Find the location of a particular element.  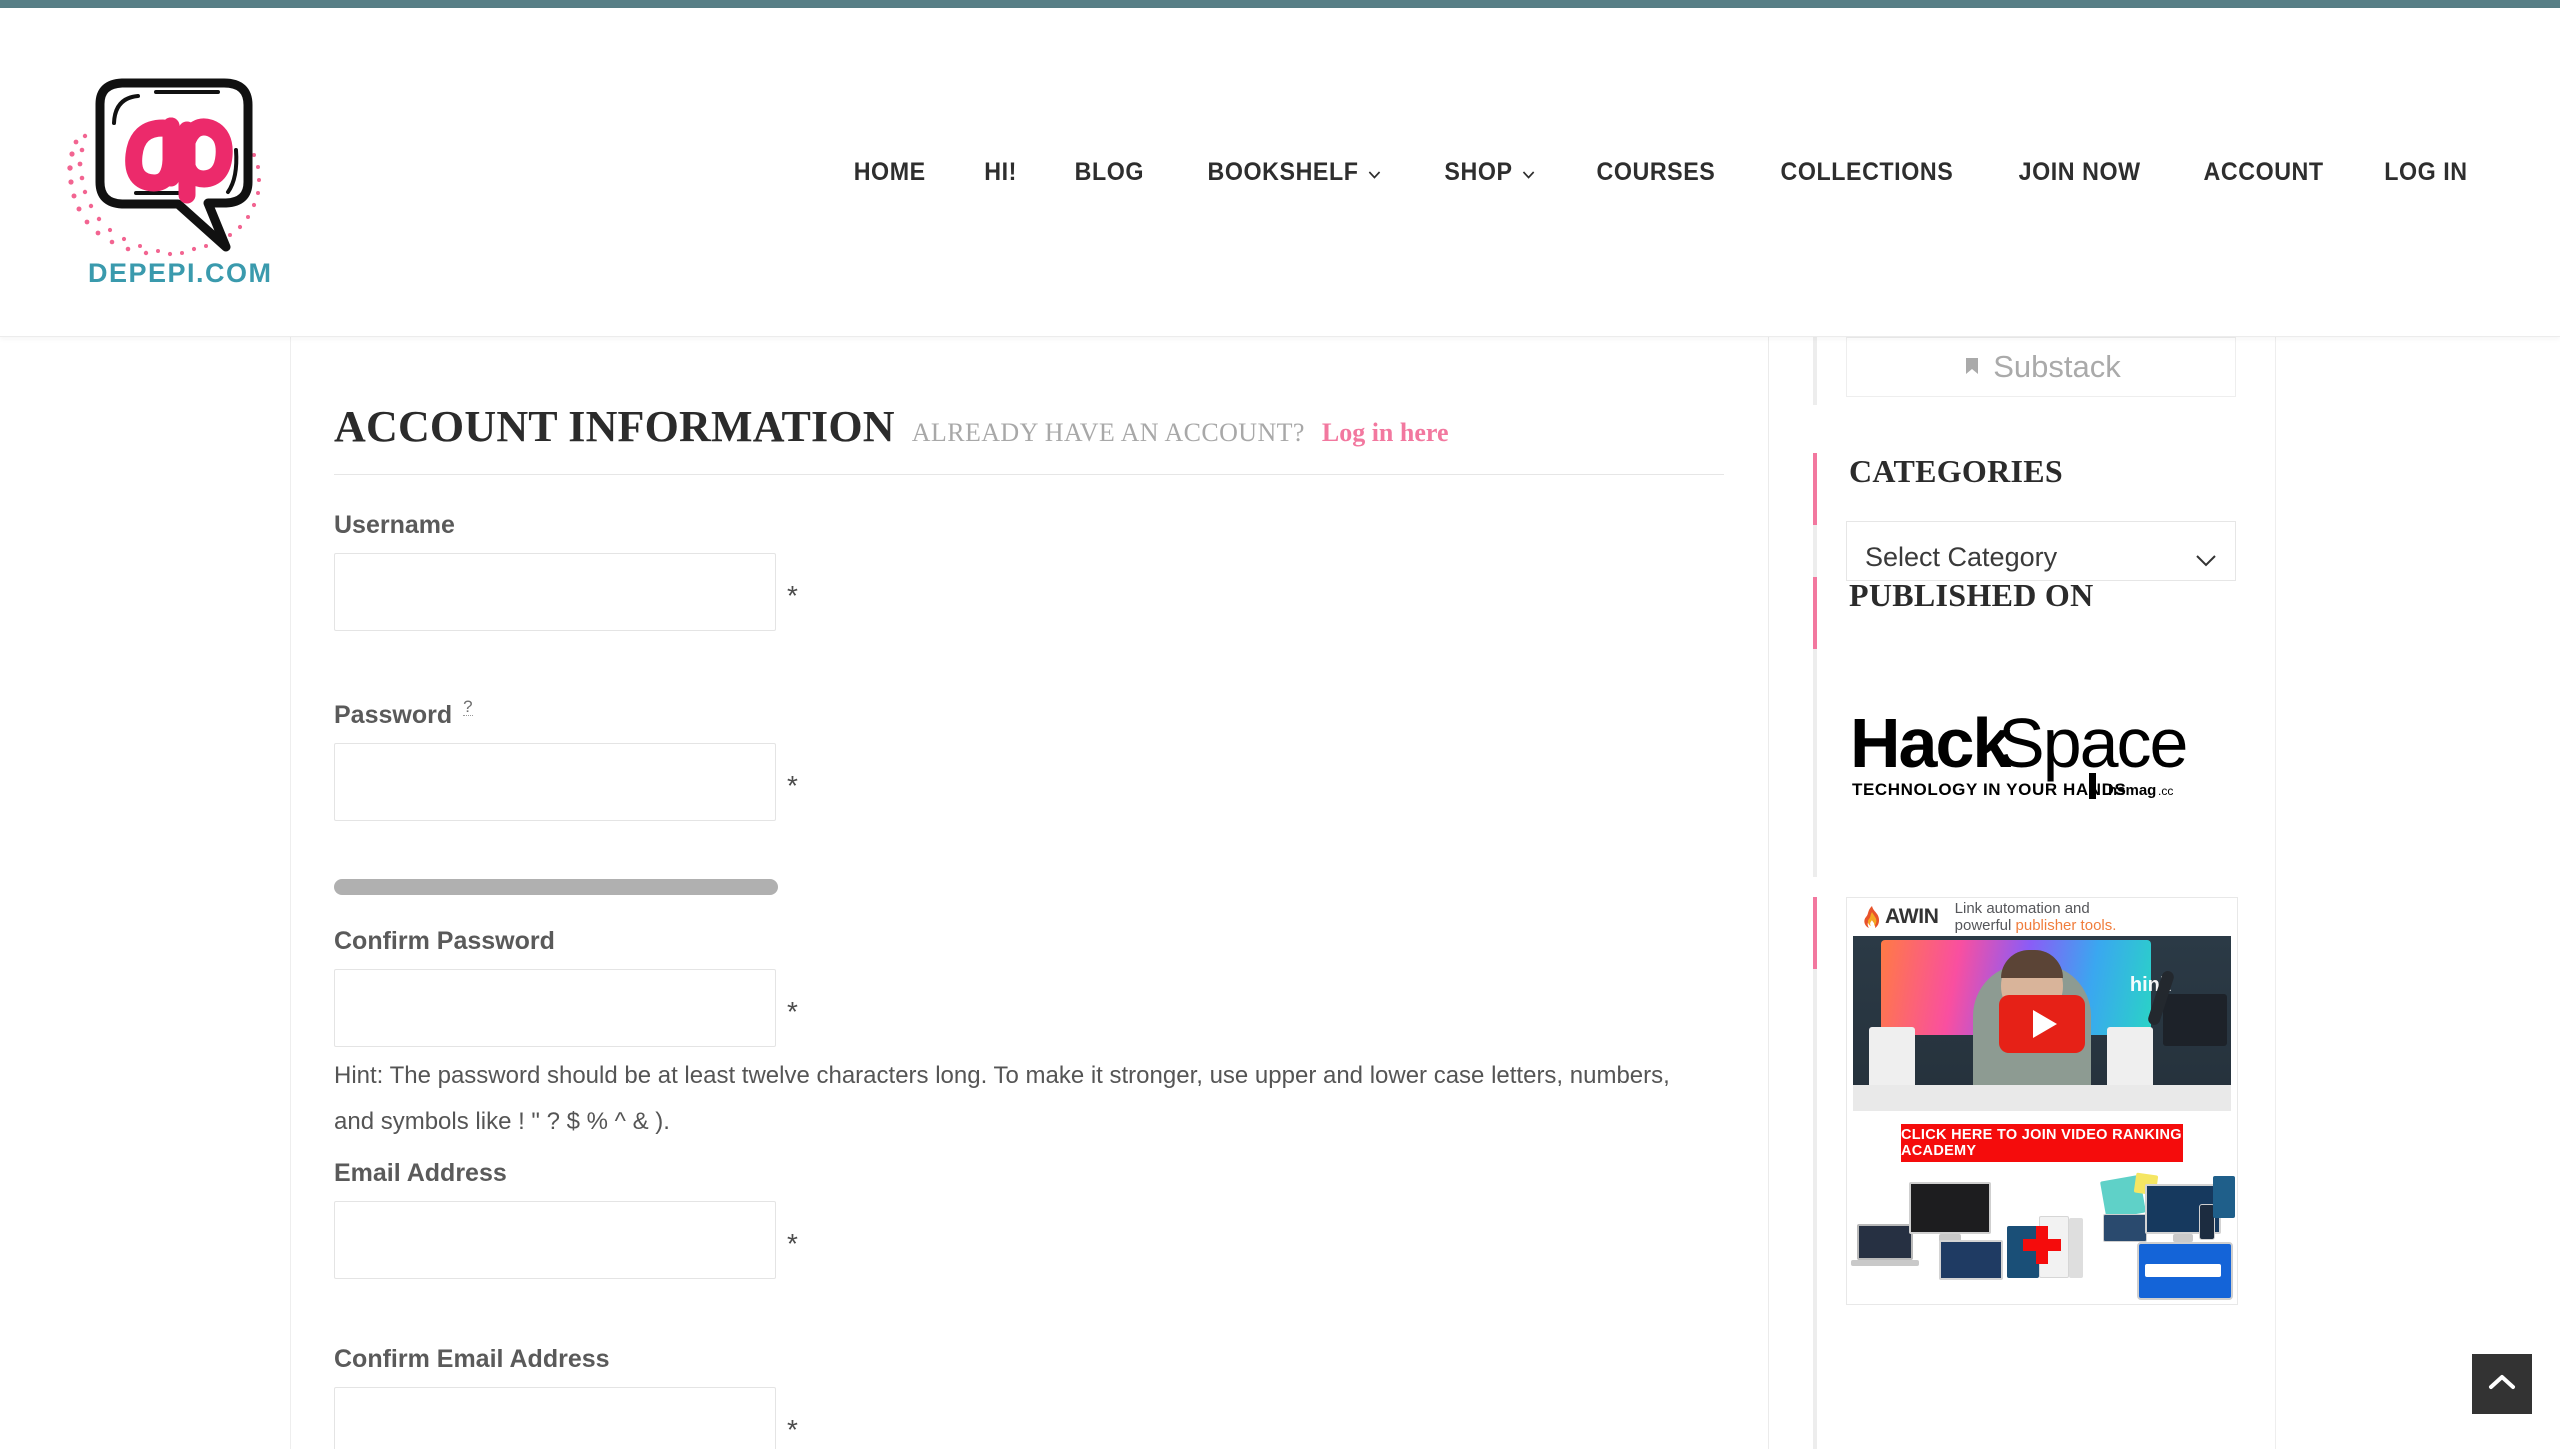

mockup-monitor is located at coordinates (1950, 1208).